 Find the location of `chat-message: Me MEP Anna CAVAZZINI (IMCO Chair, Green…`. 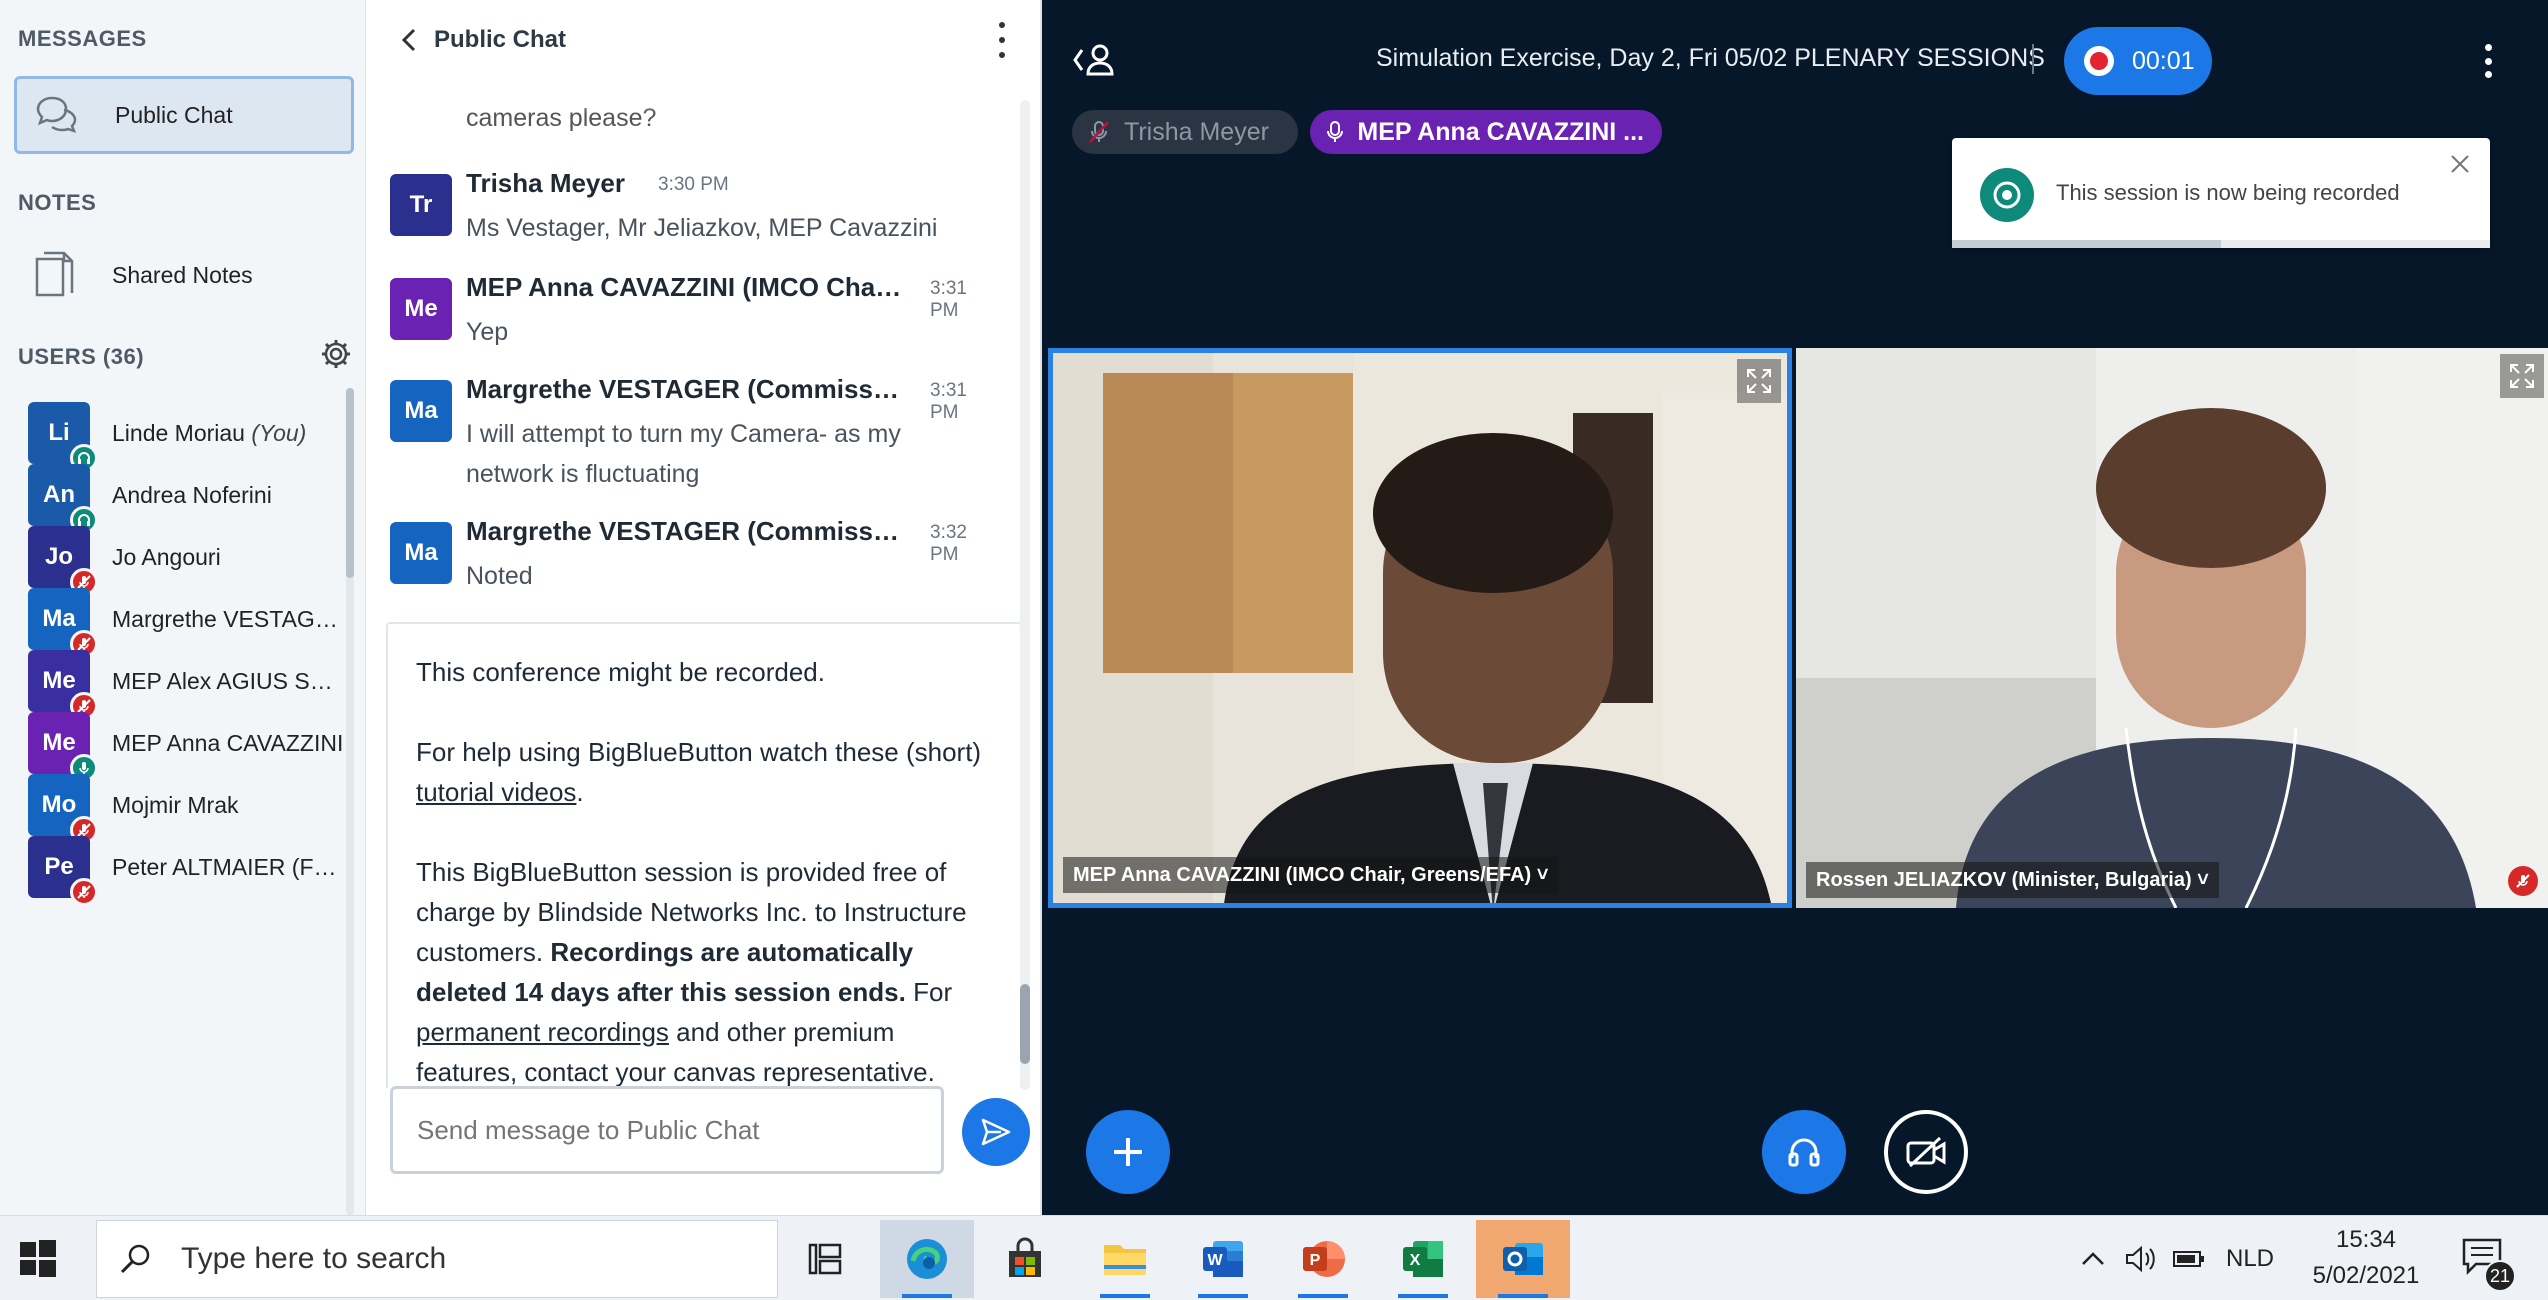

chat-message: Me MEP Anna CAVAZZINI (IMCO Chair, Green… is located at coordinates (695, 317).